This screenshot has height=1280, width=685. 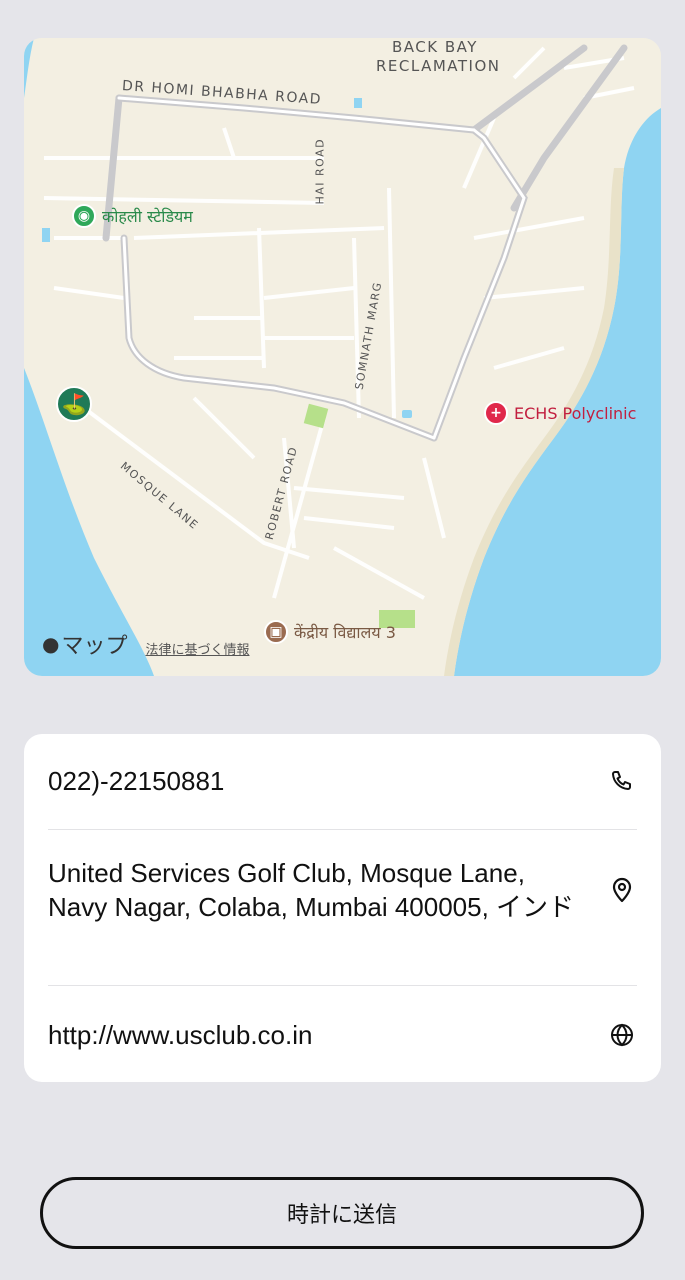 What do you see at coordinates (320, 171) in the screenshot?
I see `map-label-hai-road: HAI ROAD` at bounding box center [320, 171].